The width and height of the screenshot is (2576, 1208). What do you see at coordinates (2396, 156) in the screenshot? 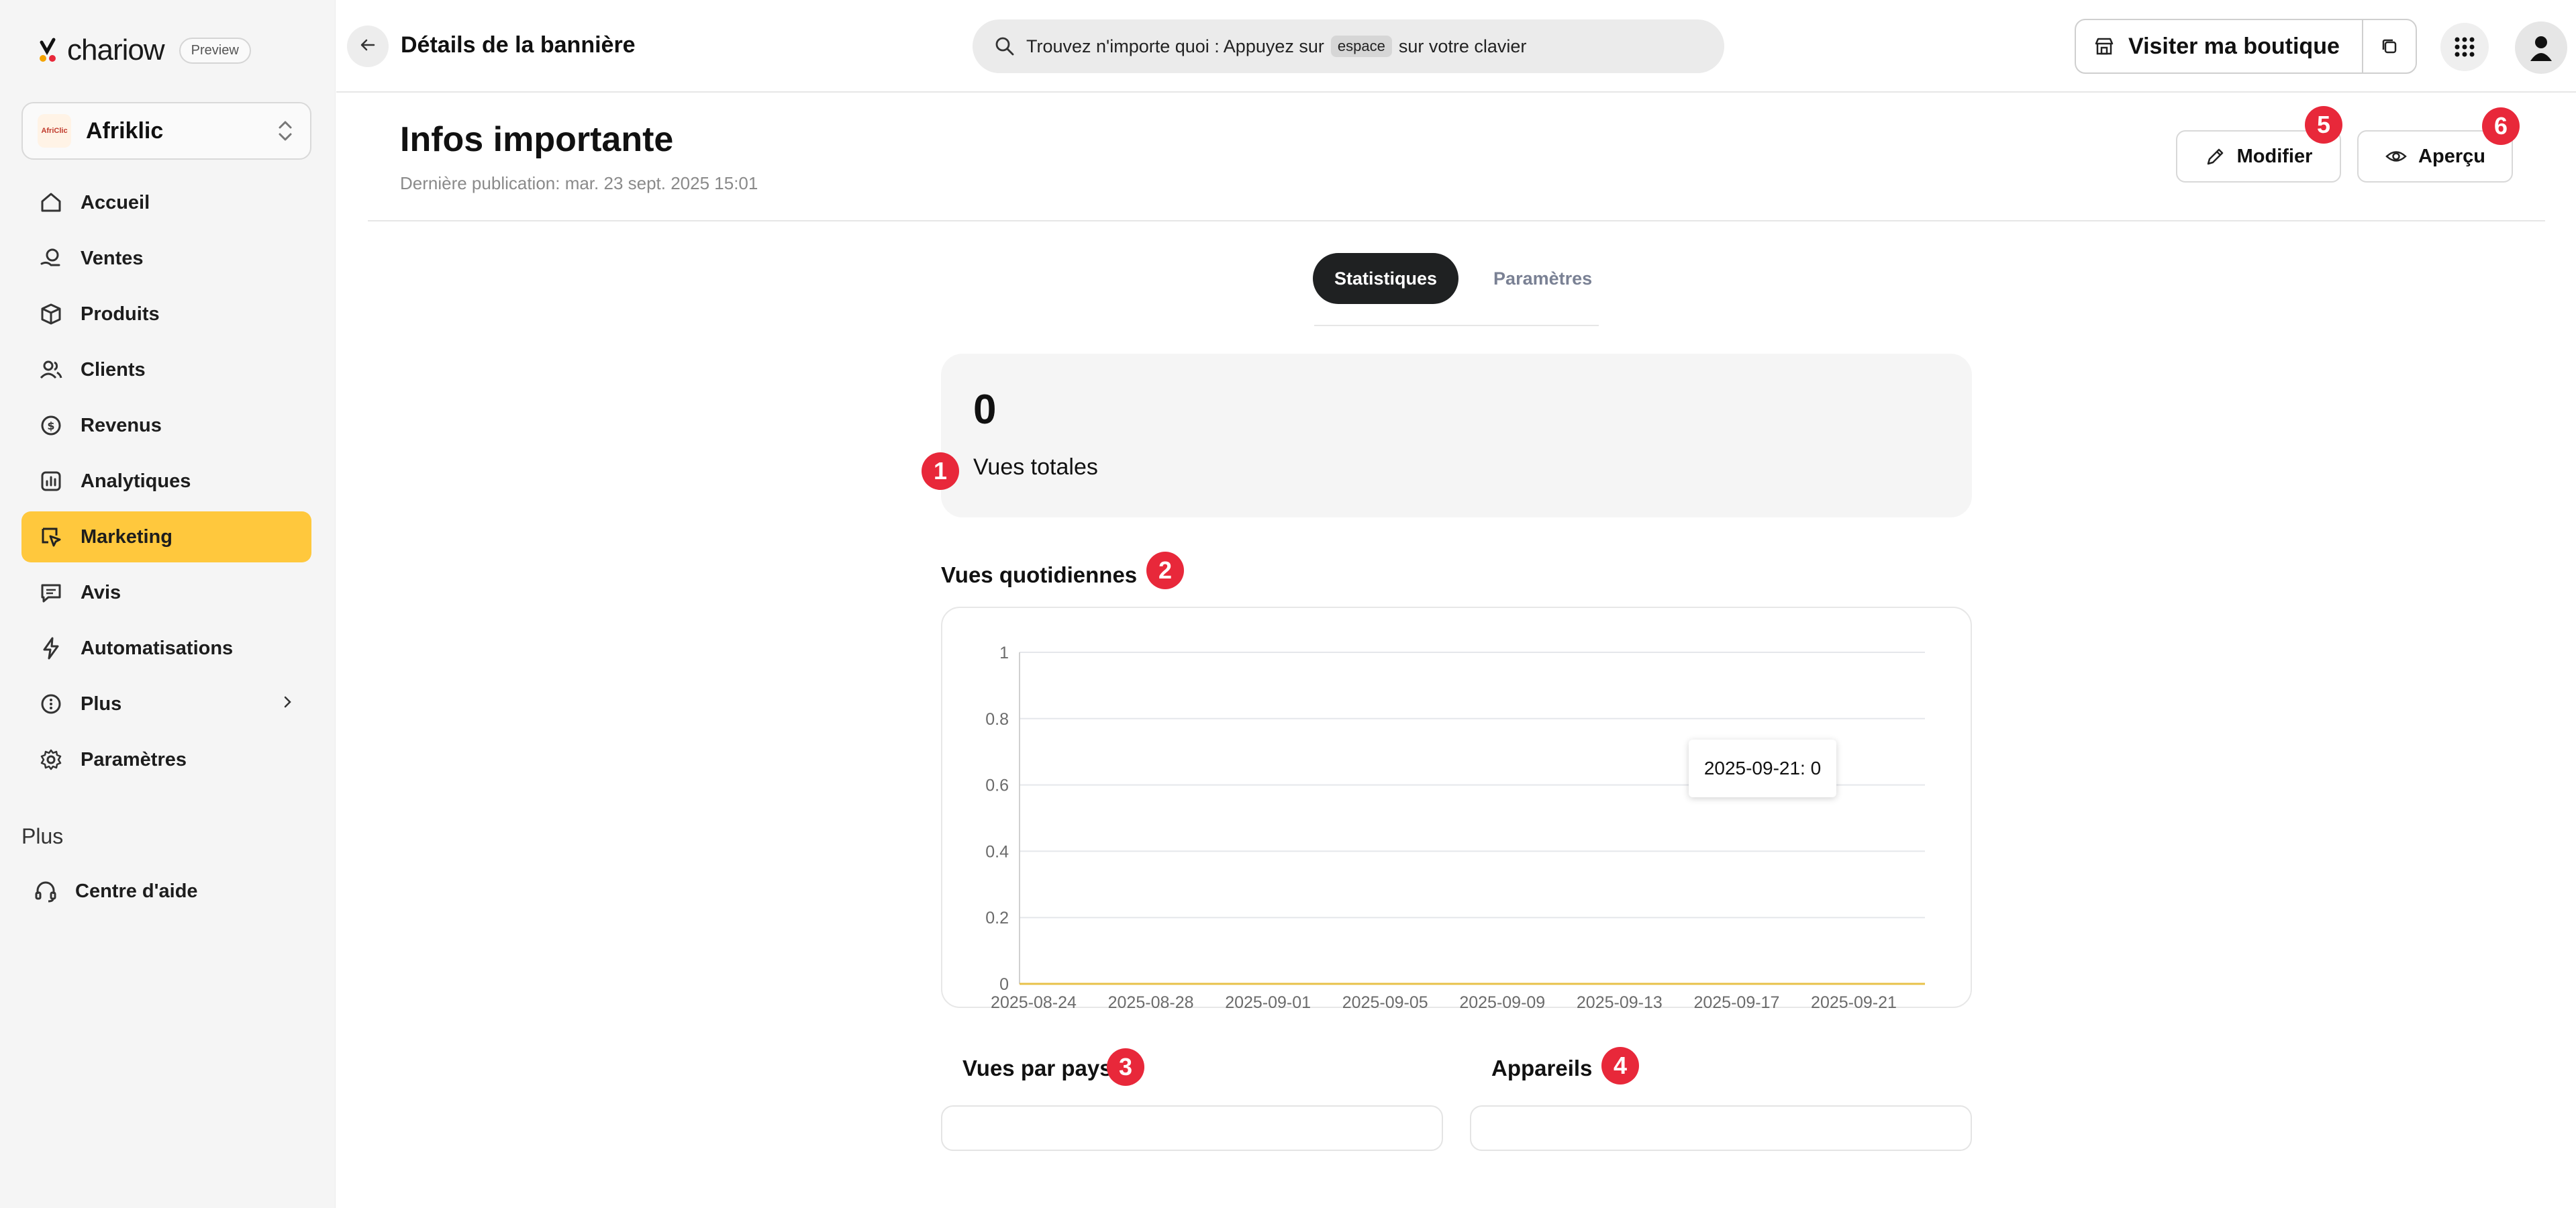
I see `eye-icon` at bounding box center [2396, 156].